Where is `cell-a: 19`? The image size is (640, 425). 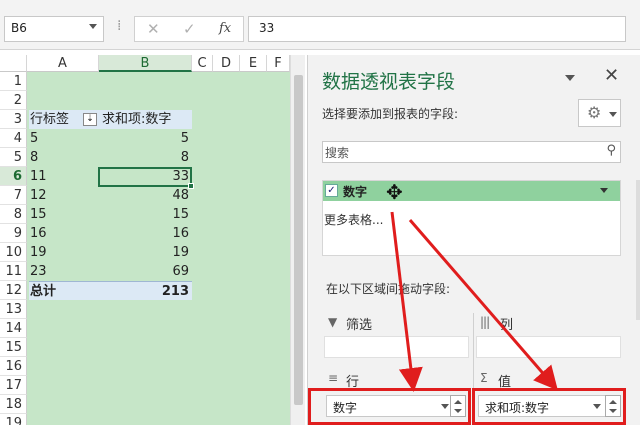
cell-a: 19 is located at coordinates (64, 252).